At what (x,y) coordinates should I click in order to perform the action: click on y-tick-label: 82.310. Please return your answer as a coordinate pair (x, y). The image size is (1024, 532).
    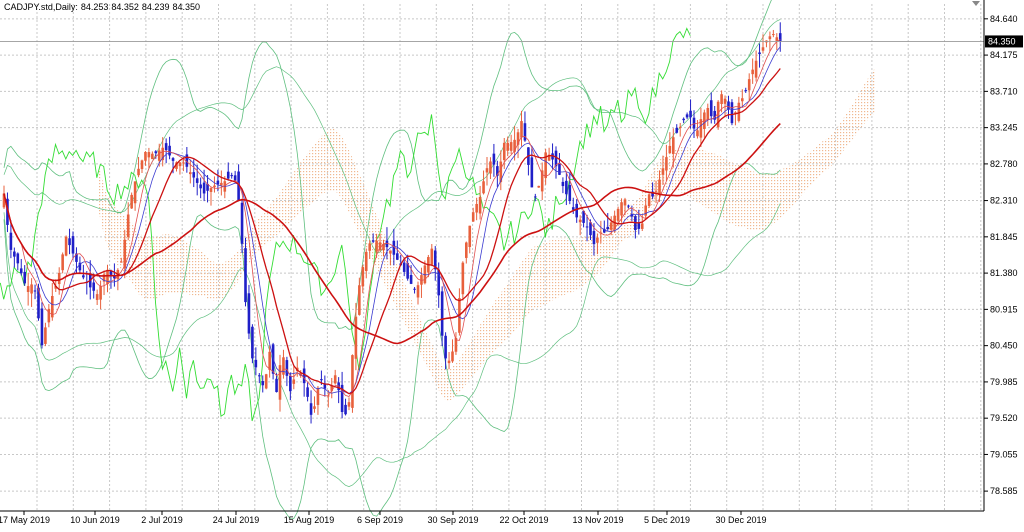
    Looking at the image, I should click on (1004, 201).